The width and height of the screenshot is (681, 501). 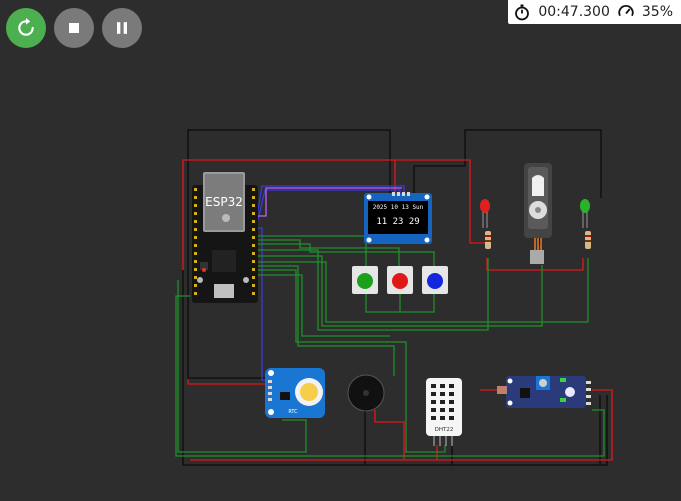 What do you see at coordinates (293, 412) in the screenshot?
I see `rtc-label: RTC` at bounding box center [293, 412].